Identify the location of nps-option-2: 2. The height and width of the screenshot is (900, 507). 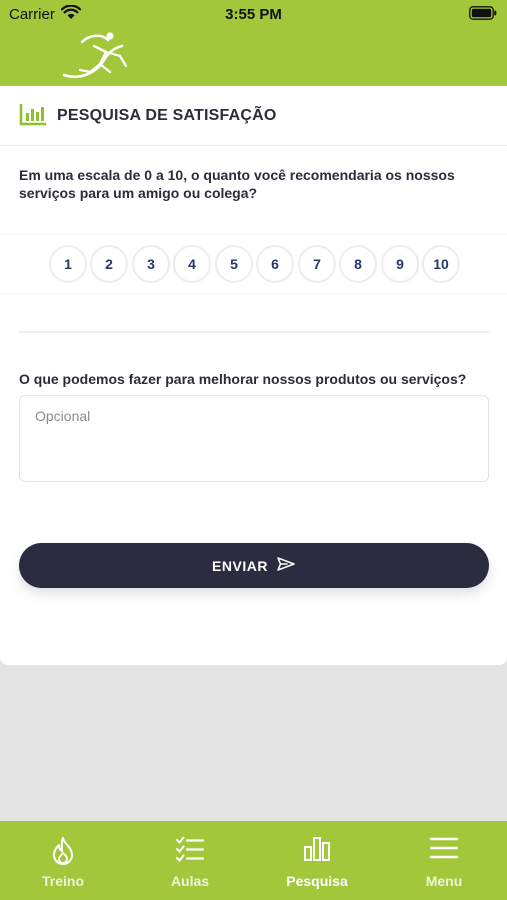
(109, 264).